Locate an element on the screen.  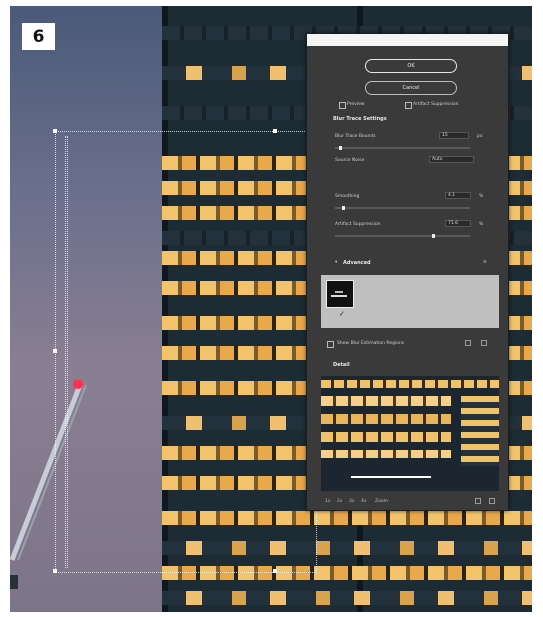
blur-estimation-region-list: ✓ is located at coordinates (410, 301).